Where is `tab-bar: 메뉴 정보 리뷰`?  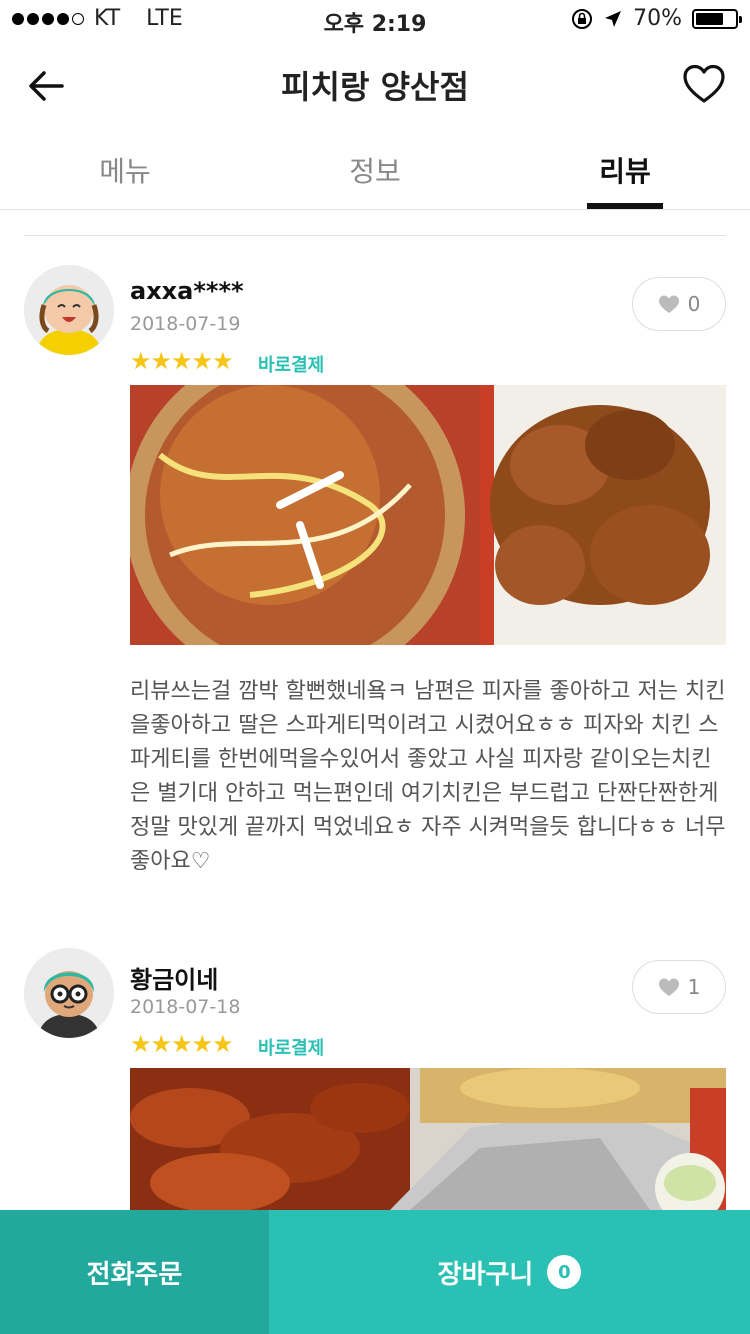 tab-bar: 메뉴 정보 리뷰 is located at coordinates (375, 170).